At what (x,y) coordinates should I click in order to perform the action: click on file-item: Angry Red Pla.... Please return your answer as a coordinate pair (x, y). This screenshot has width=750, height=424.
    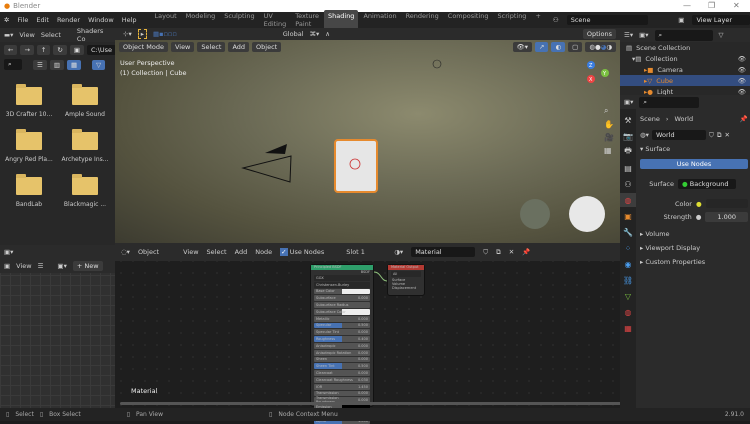
    Looking at the image, I should click on (29, 146).